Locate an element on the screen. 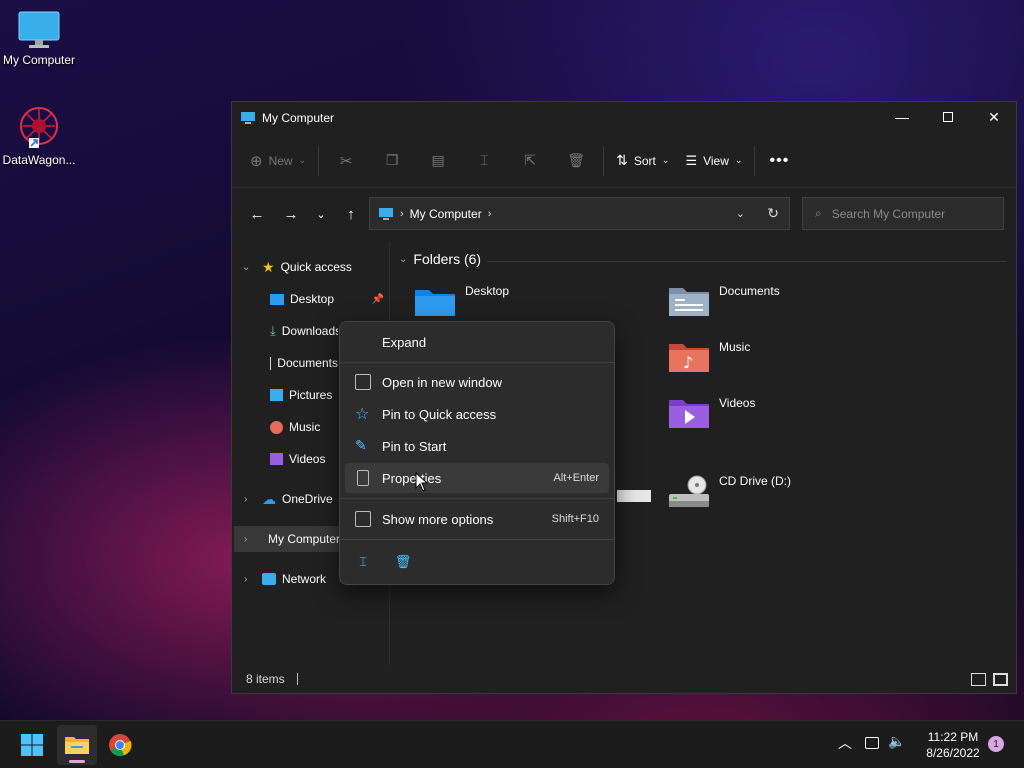 The height and width of the screenshot is (768, 1024). breadcrumb-my-computer: My Computer is located at coordinates (446, 214).